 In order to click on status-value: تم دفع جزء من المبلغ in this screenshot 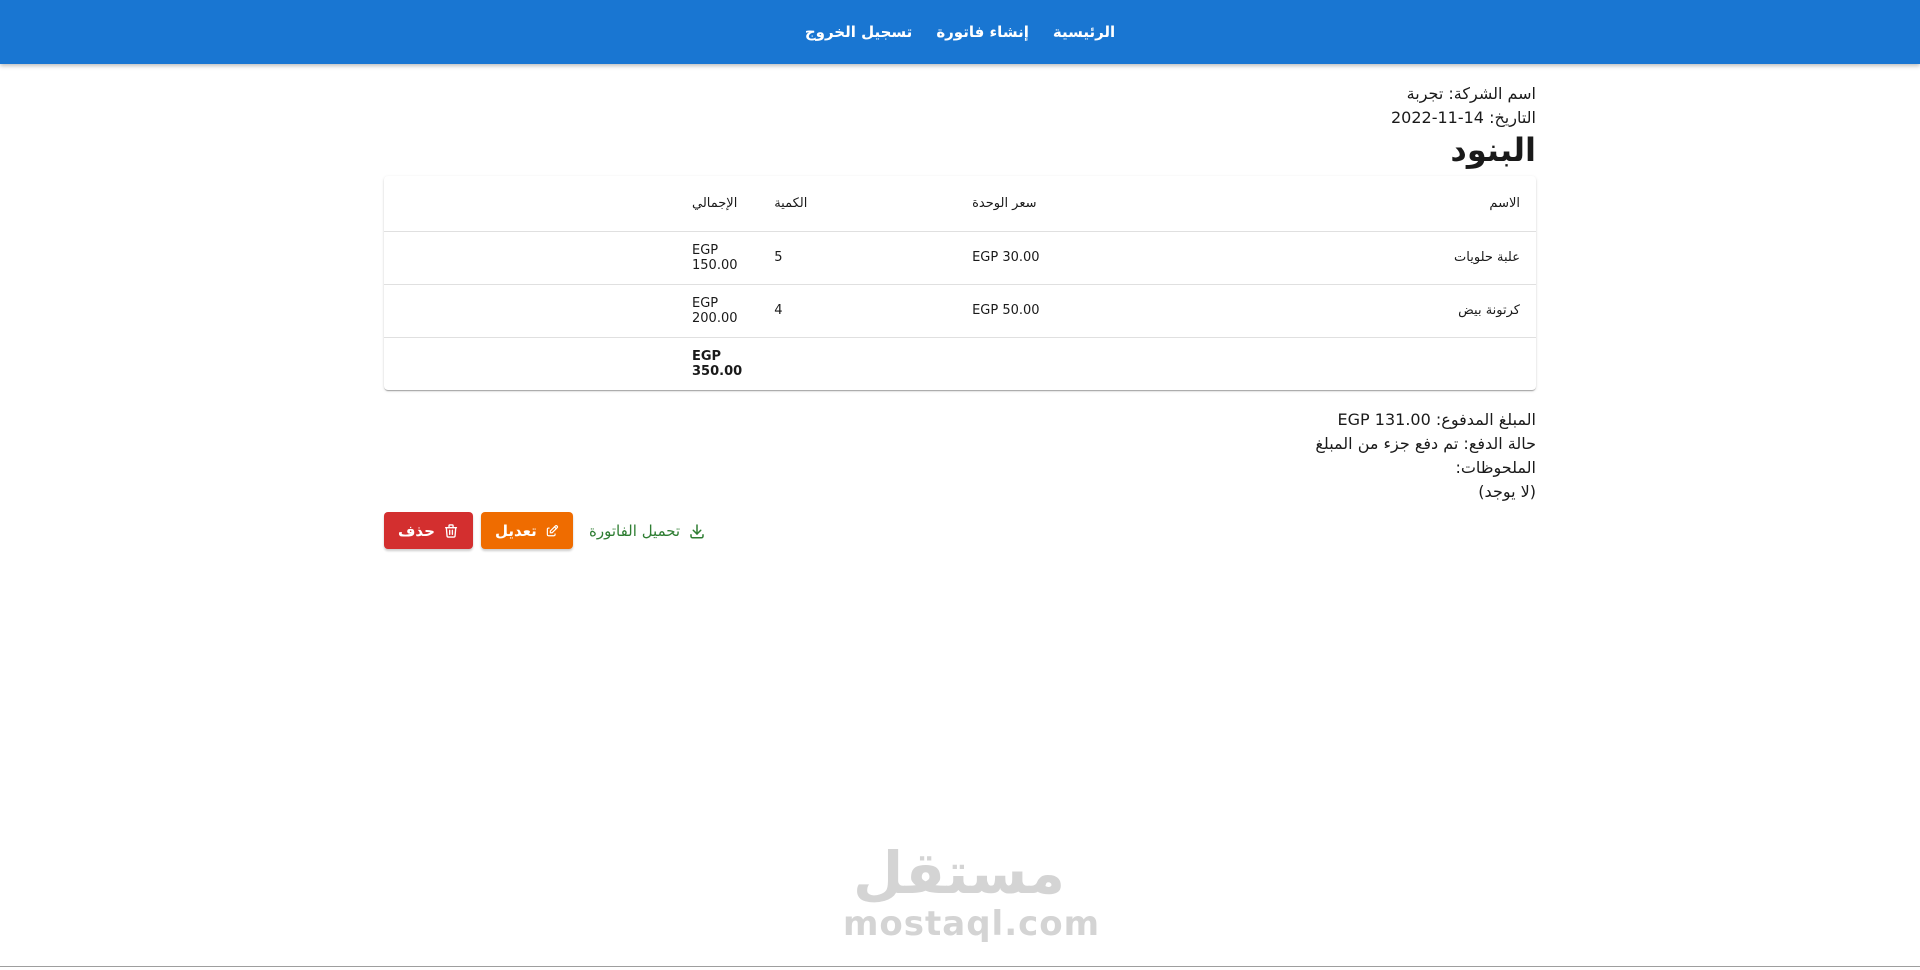, I will do `click(1387, 443)`.